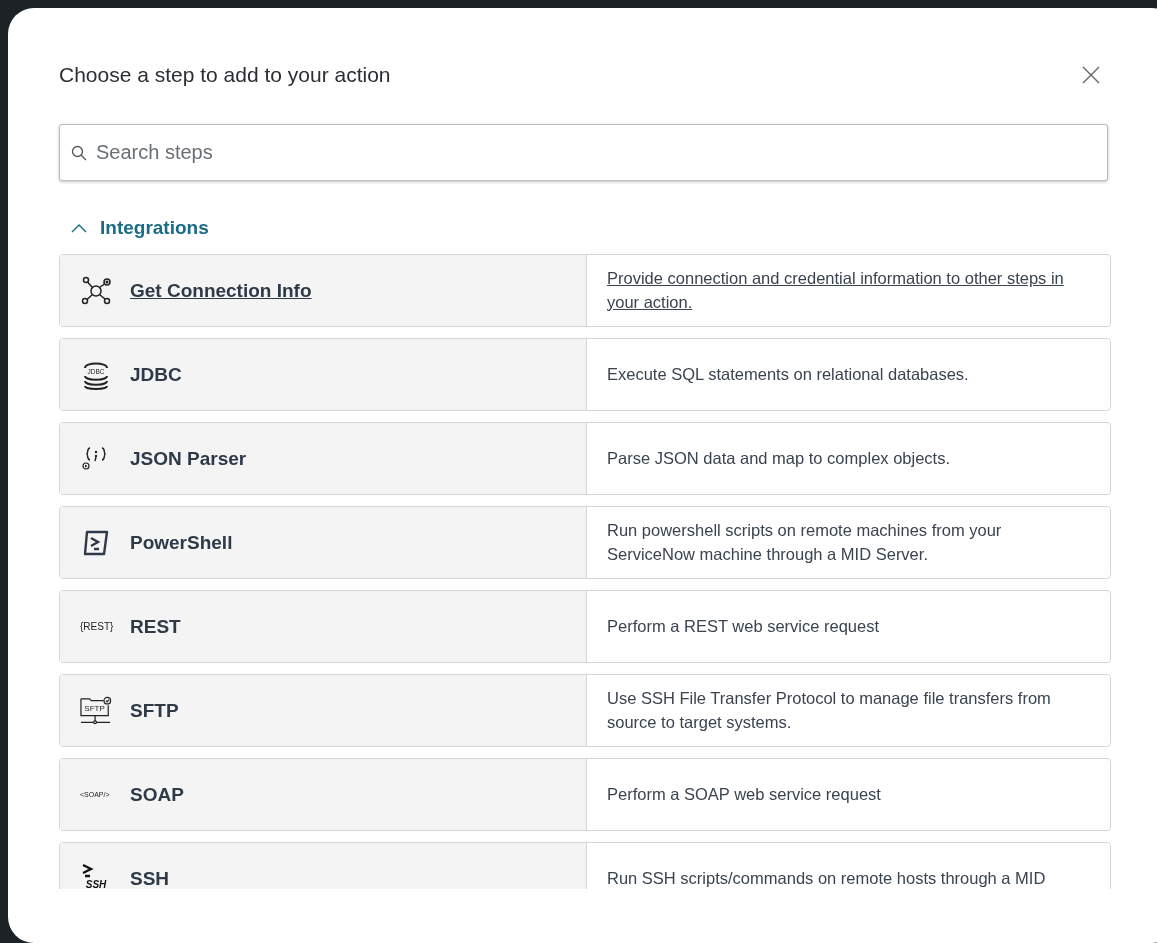 The width and height of the screenshot is (1157, 943). What do you see at coordinates (805, 542) in the screenshot?
I see `step-description: Run powershell scripts on remote machines from your ServiceNow machine through a MID Server.` at bounding box center [805, 542].